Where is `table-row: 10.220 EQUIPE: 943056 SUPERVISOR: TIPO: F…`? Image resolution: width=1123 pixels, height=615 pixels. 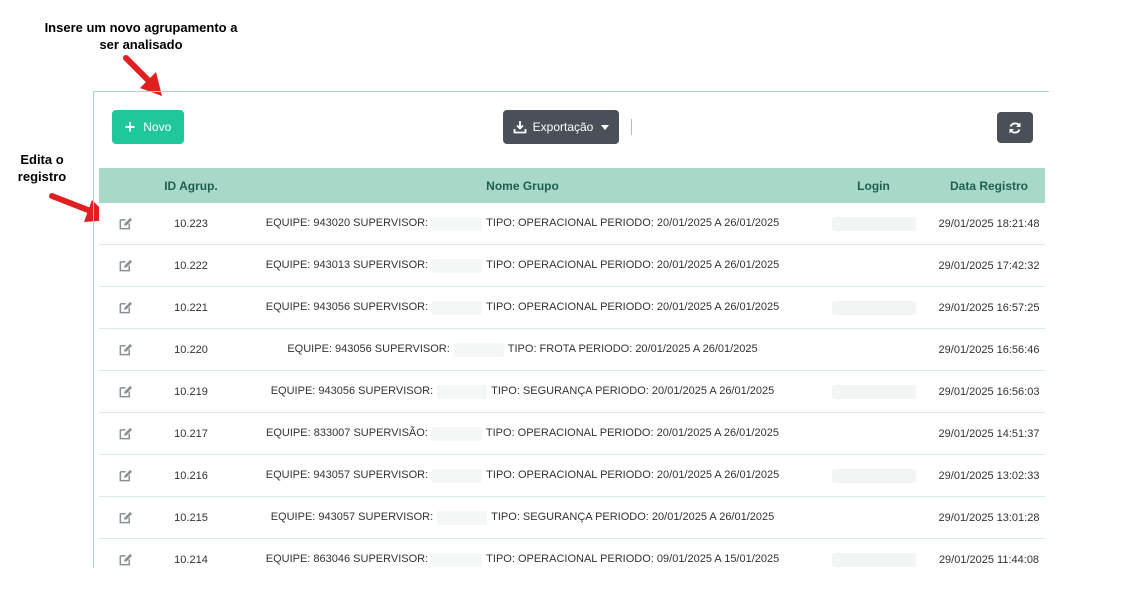 table-row: 10.220 EQUIPE: 943056 SUPERVISOR: TIPO: F… is located at coordinates (572, 350).